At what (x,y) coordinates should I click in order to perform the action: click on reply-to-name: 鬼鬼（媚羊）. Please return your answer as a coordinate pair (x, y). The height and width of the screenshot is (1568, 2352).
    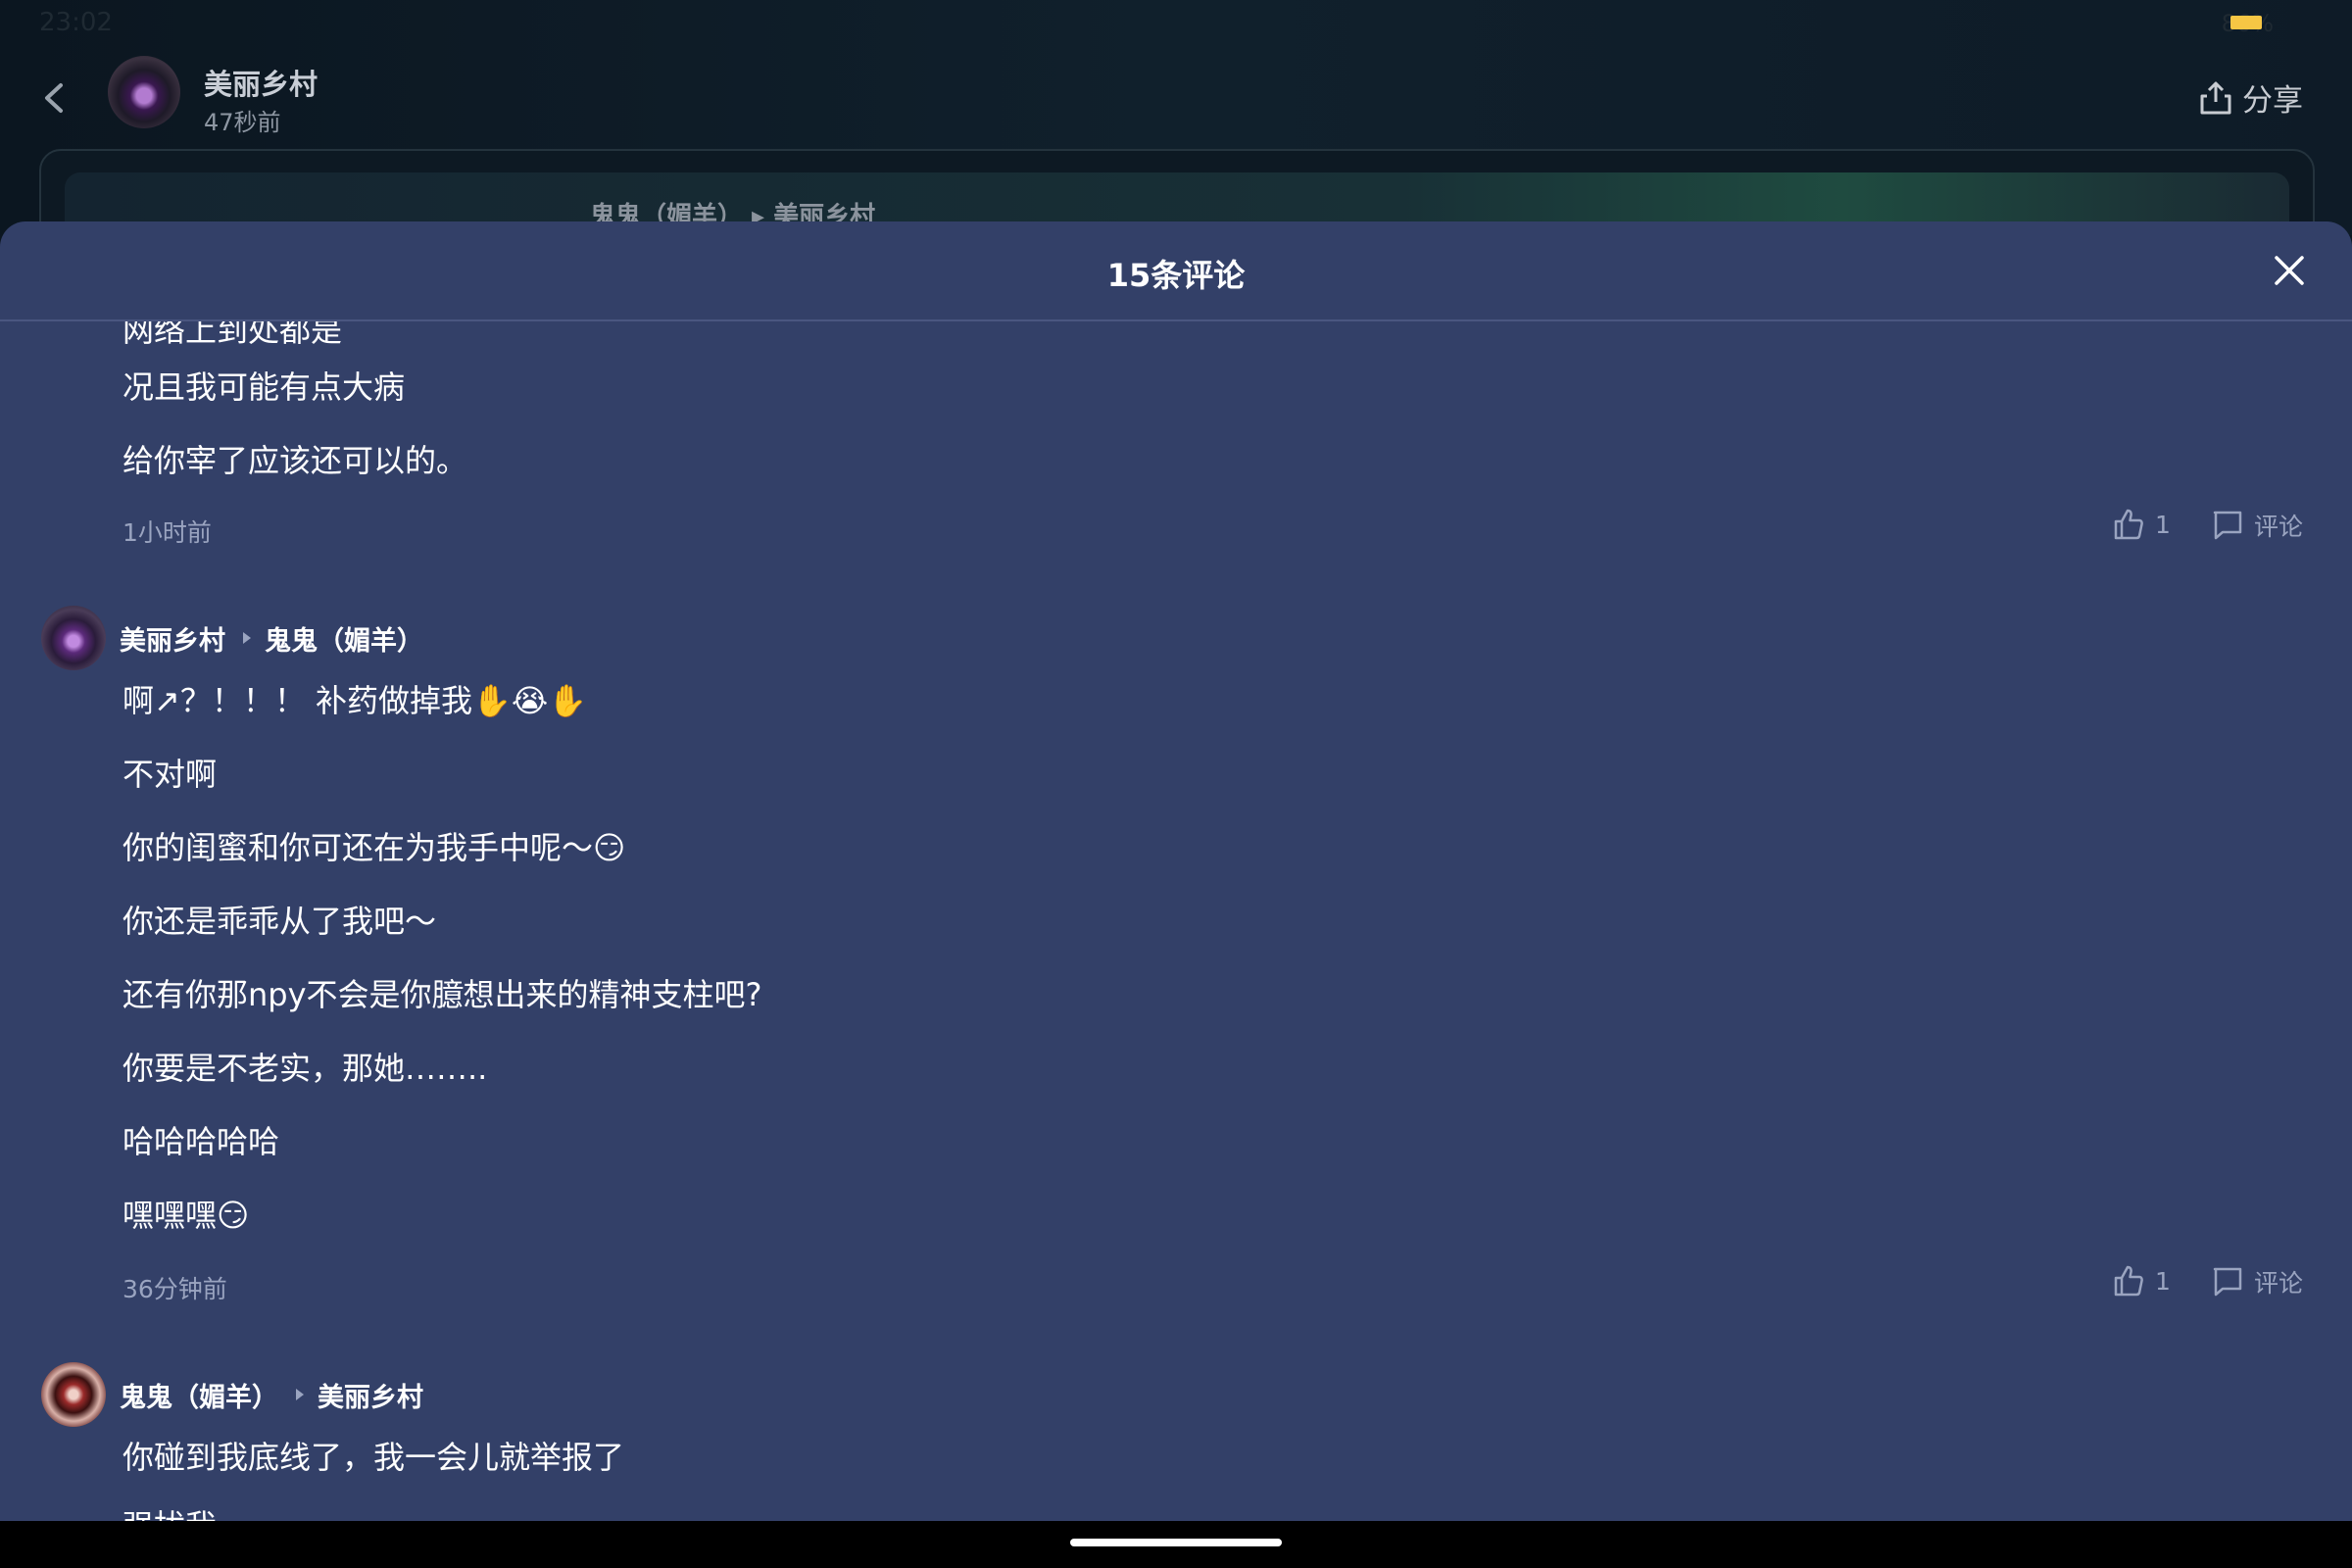
    Looking at the image, I should click on (344, 638).